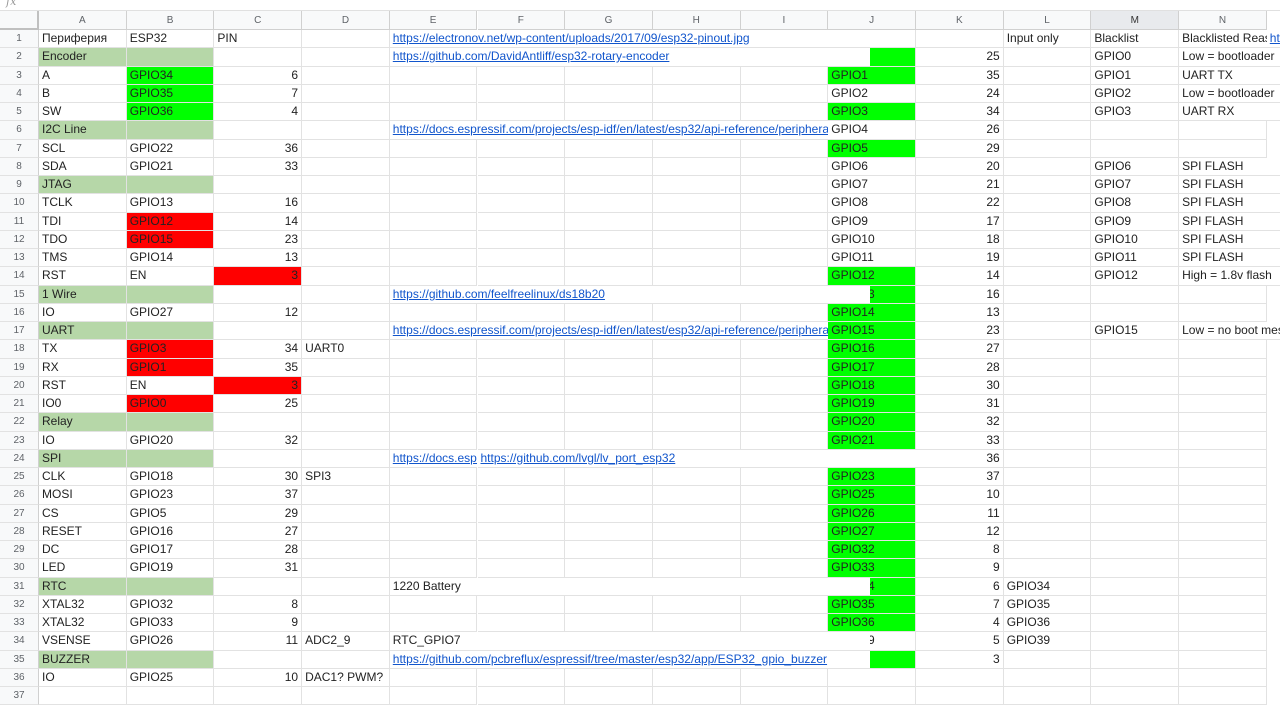  What do you see at coordinates (19, 385) in the screenshot?
I see `row-header: 20` at bounding box center [19, 385].